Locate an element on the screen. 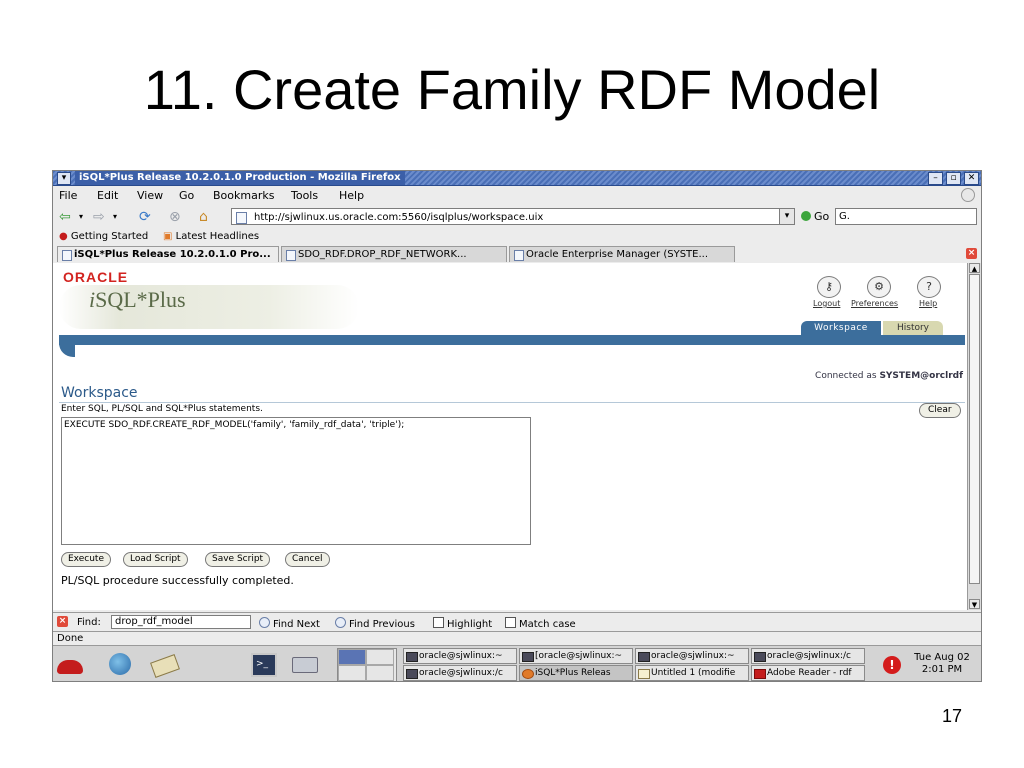  match-case-label: Match case is located at coordinates (547, 624).